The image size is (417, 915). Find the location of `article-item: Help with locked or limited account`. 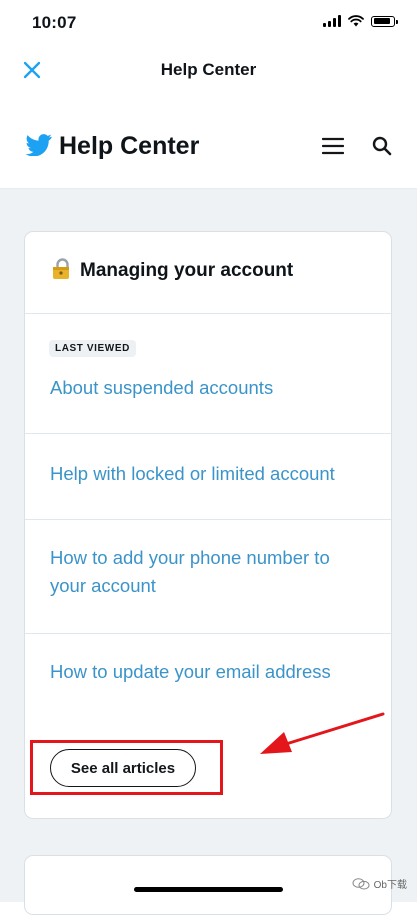

article-item: Help with locked or limited account is located at coordinates (208, 477).